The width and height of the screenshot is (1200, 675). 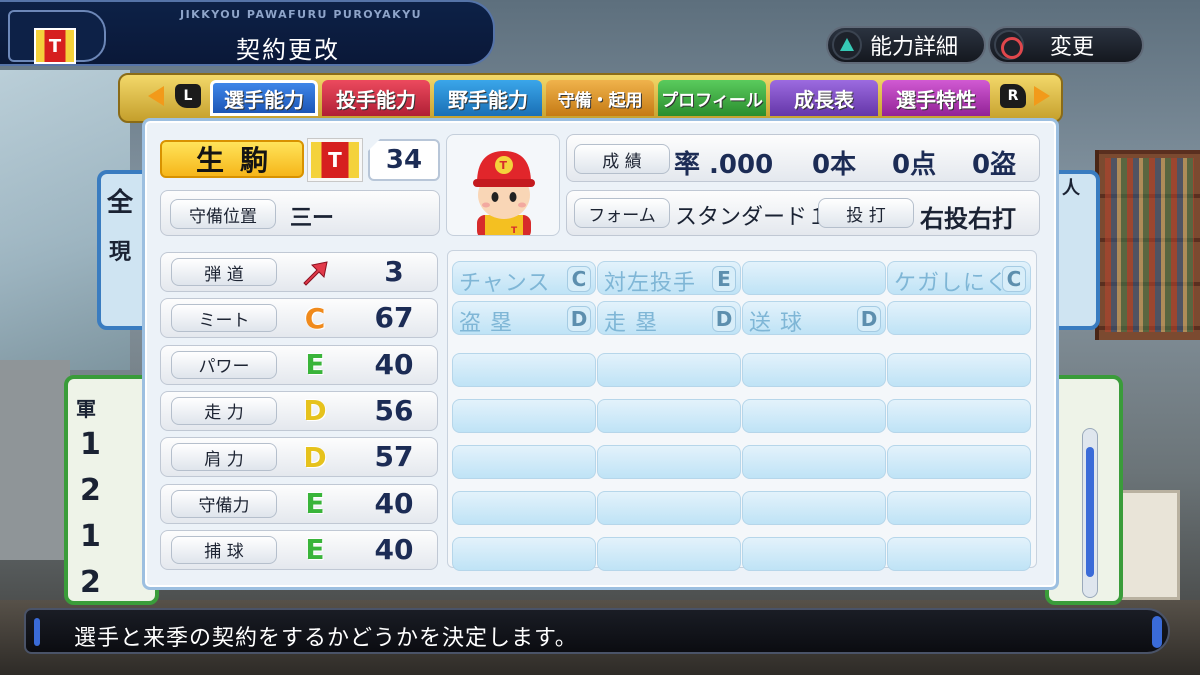 I want to click on form-label: フォーム, so click(x=622, y=213).